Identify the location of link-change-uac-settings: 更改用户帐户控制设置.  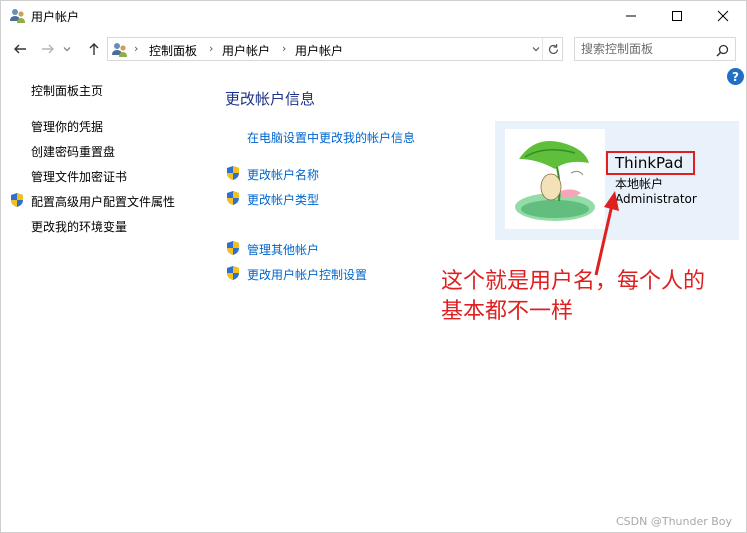
(307, 274).